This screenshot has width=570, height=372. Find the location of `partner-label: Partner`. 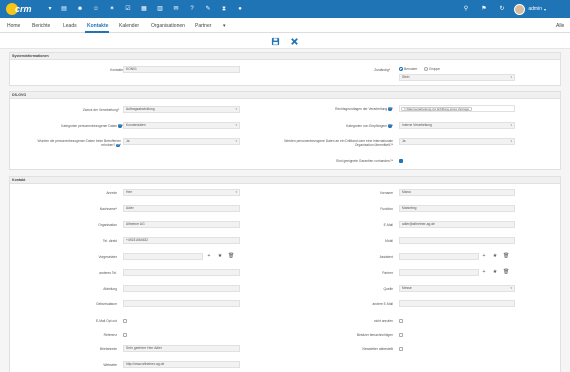

partner-label: Partner is located at coordinates (387, 273).